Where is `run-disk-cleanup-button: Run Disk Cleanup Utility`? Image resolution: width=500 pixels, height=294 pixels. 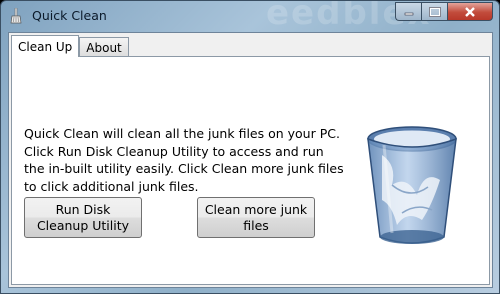
run-disk-cleanup-button: Run Disk Cleanup Utility is located at coordinates (83, 217).